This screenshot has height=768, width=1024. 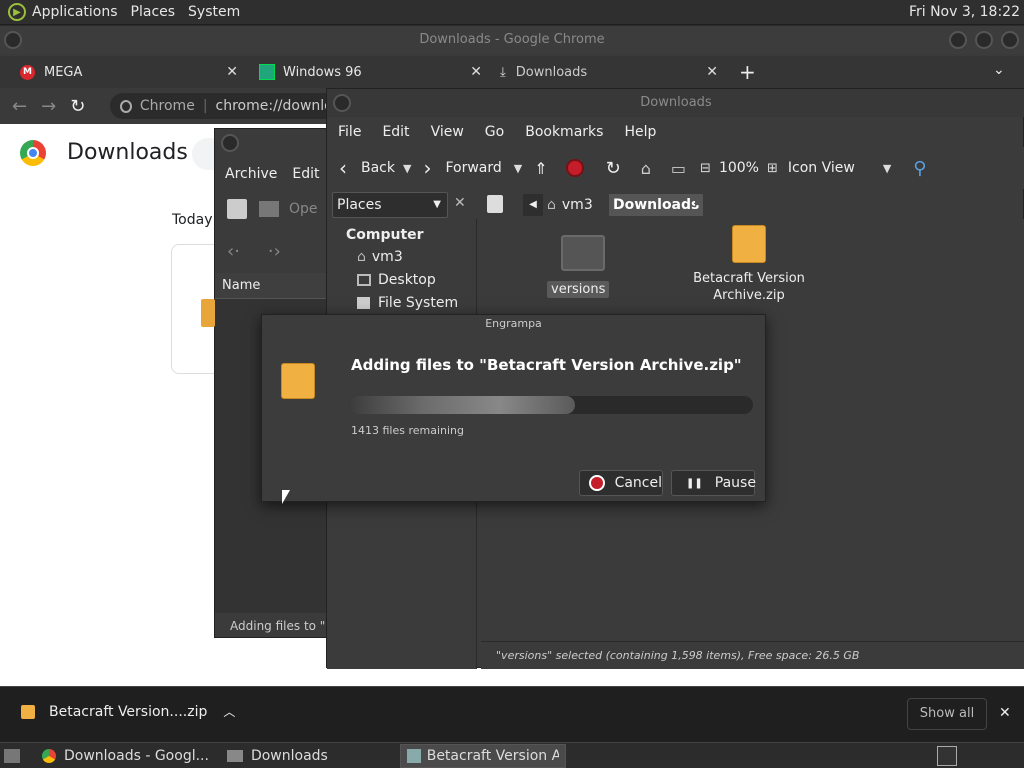 I want to click on minimize-icon, so click(x=958, y=40).